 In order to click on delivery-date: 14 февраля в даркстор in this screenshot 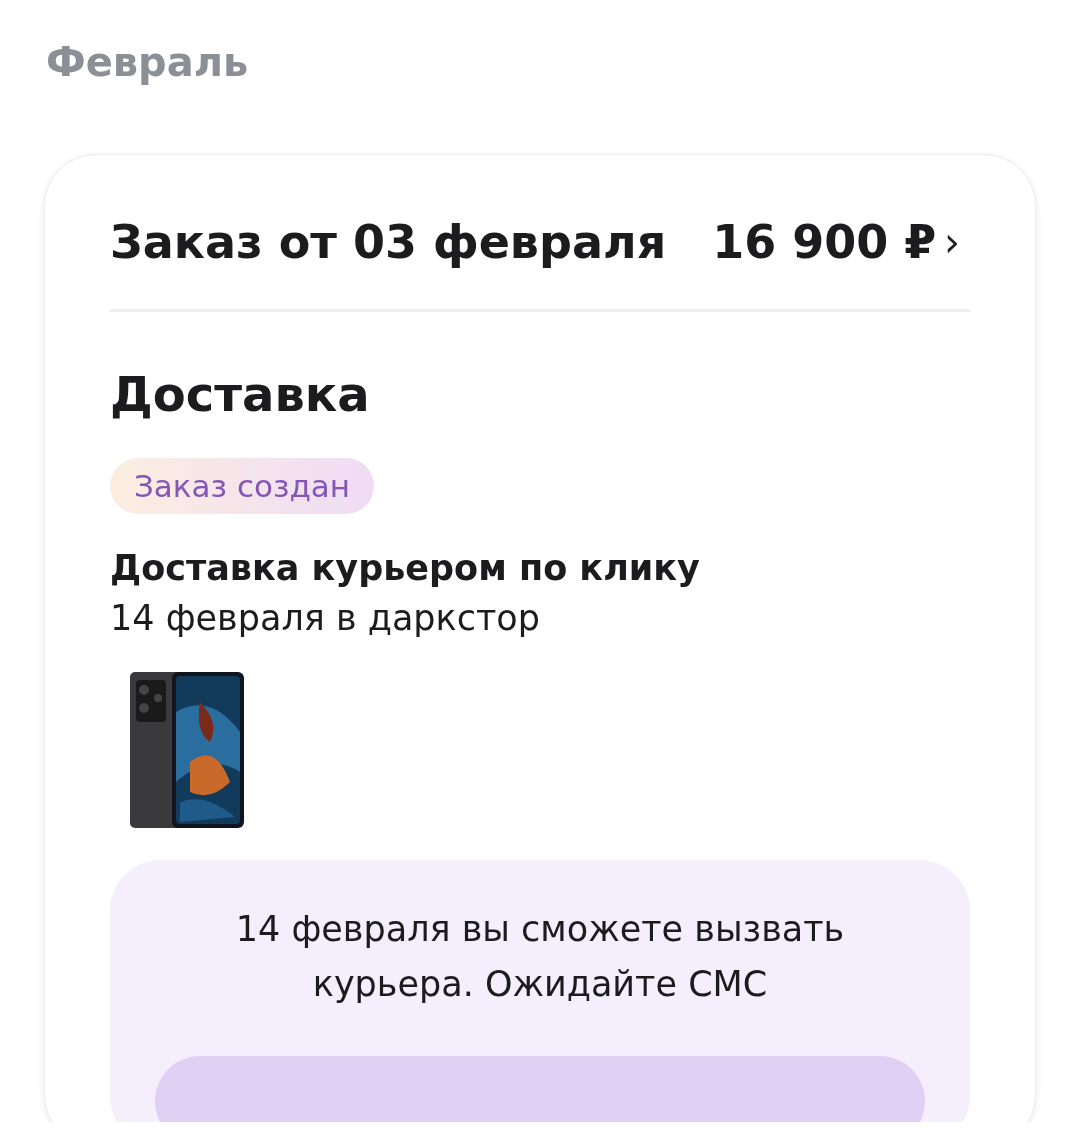, I will do `click(325, 618)`.